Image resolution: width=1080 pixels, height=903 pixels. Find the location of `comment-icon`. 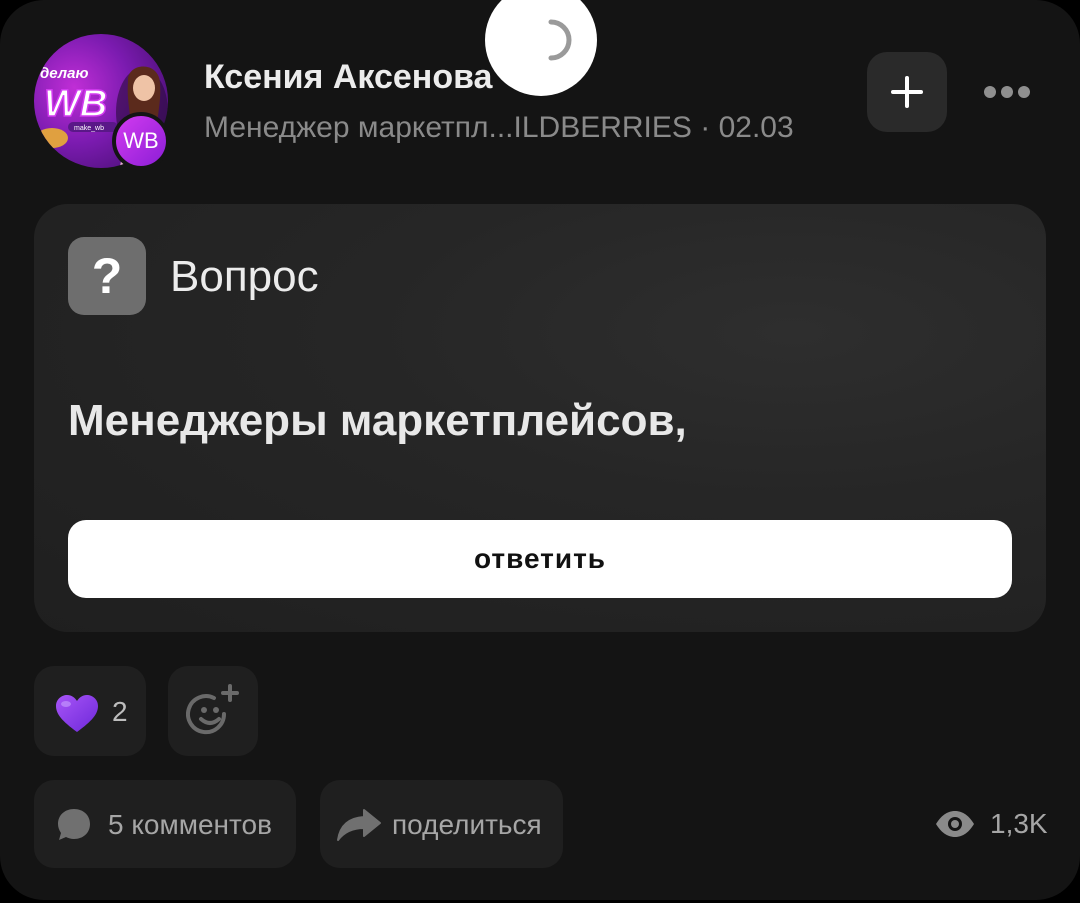

comment-icon is located at coordinates (74, 824).